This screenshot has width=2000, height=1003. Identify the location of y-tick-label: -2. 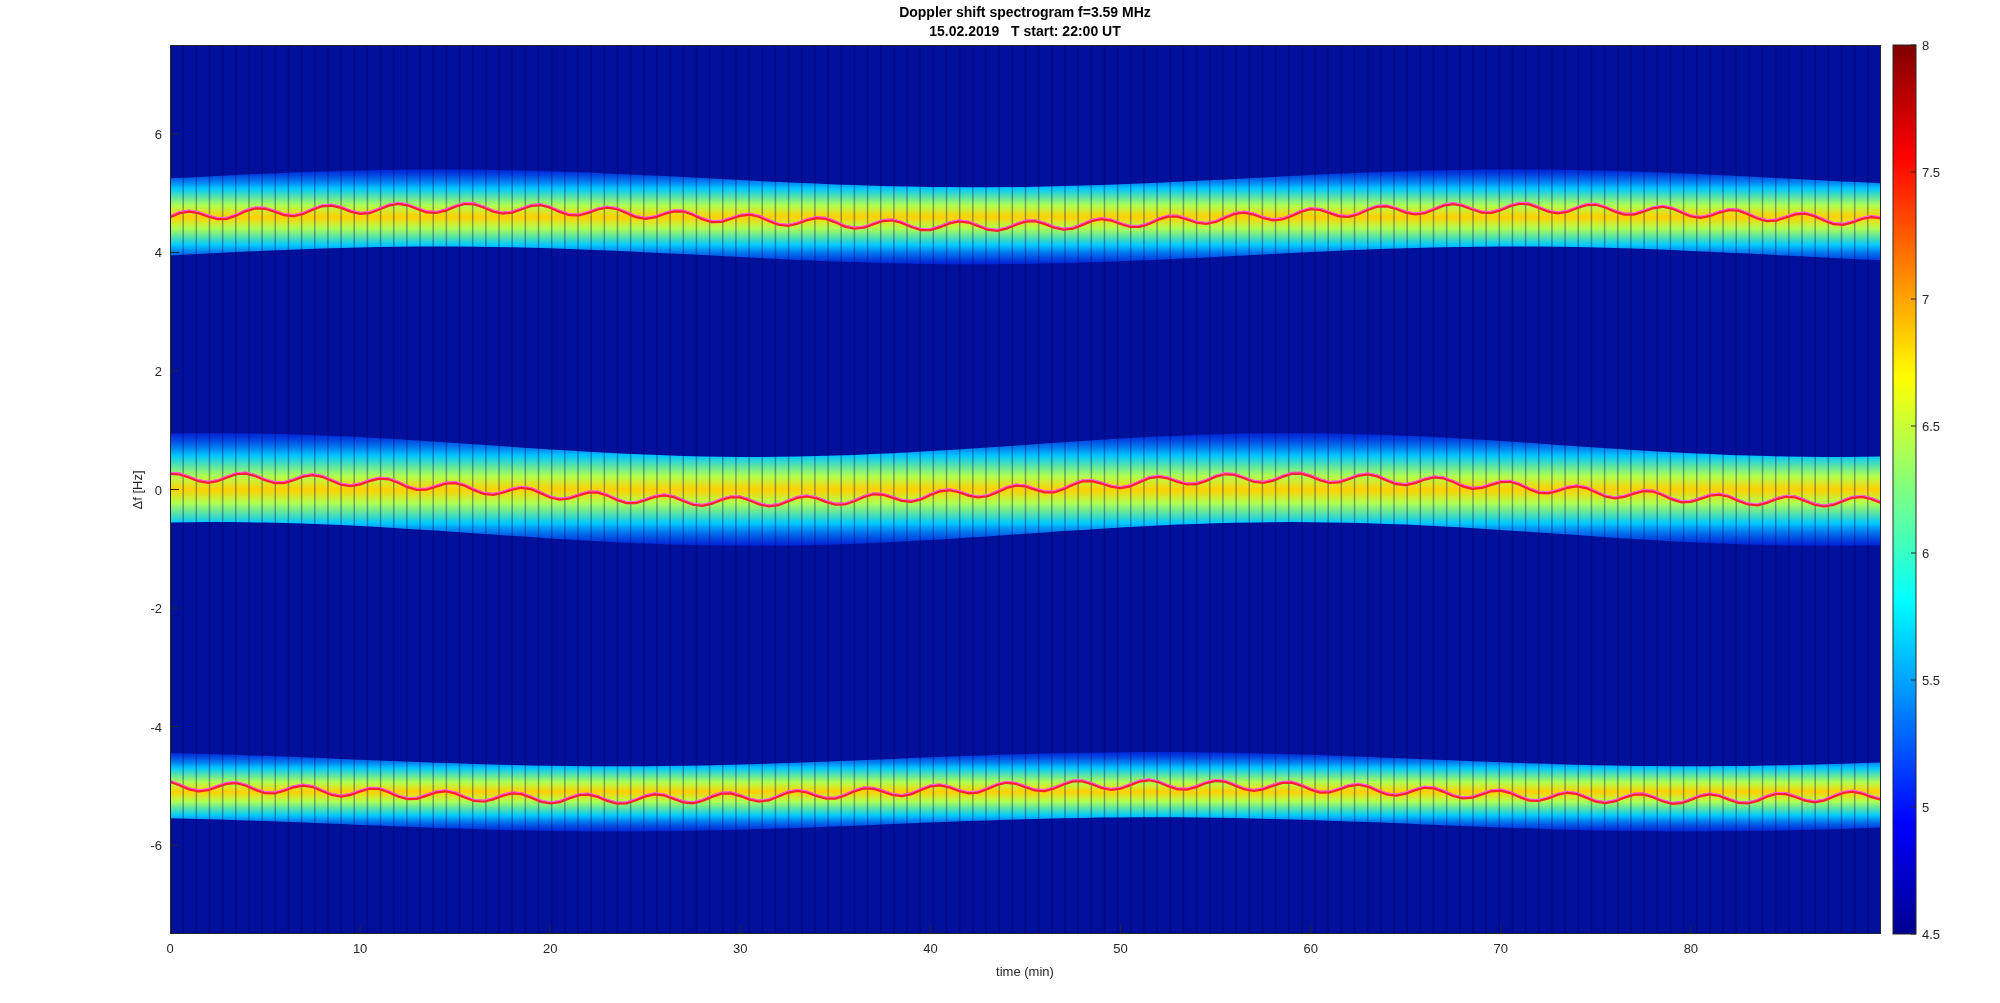
(156, 609).